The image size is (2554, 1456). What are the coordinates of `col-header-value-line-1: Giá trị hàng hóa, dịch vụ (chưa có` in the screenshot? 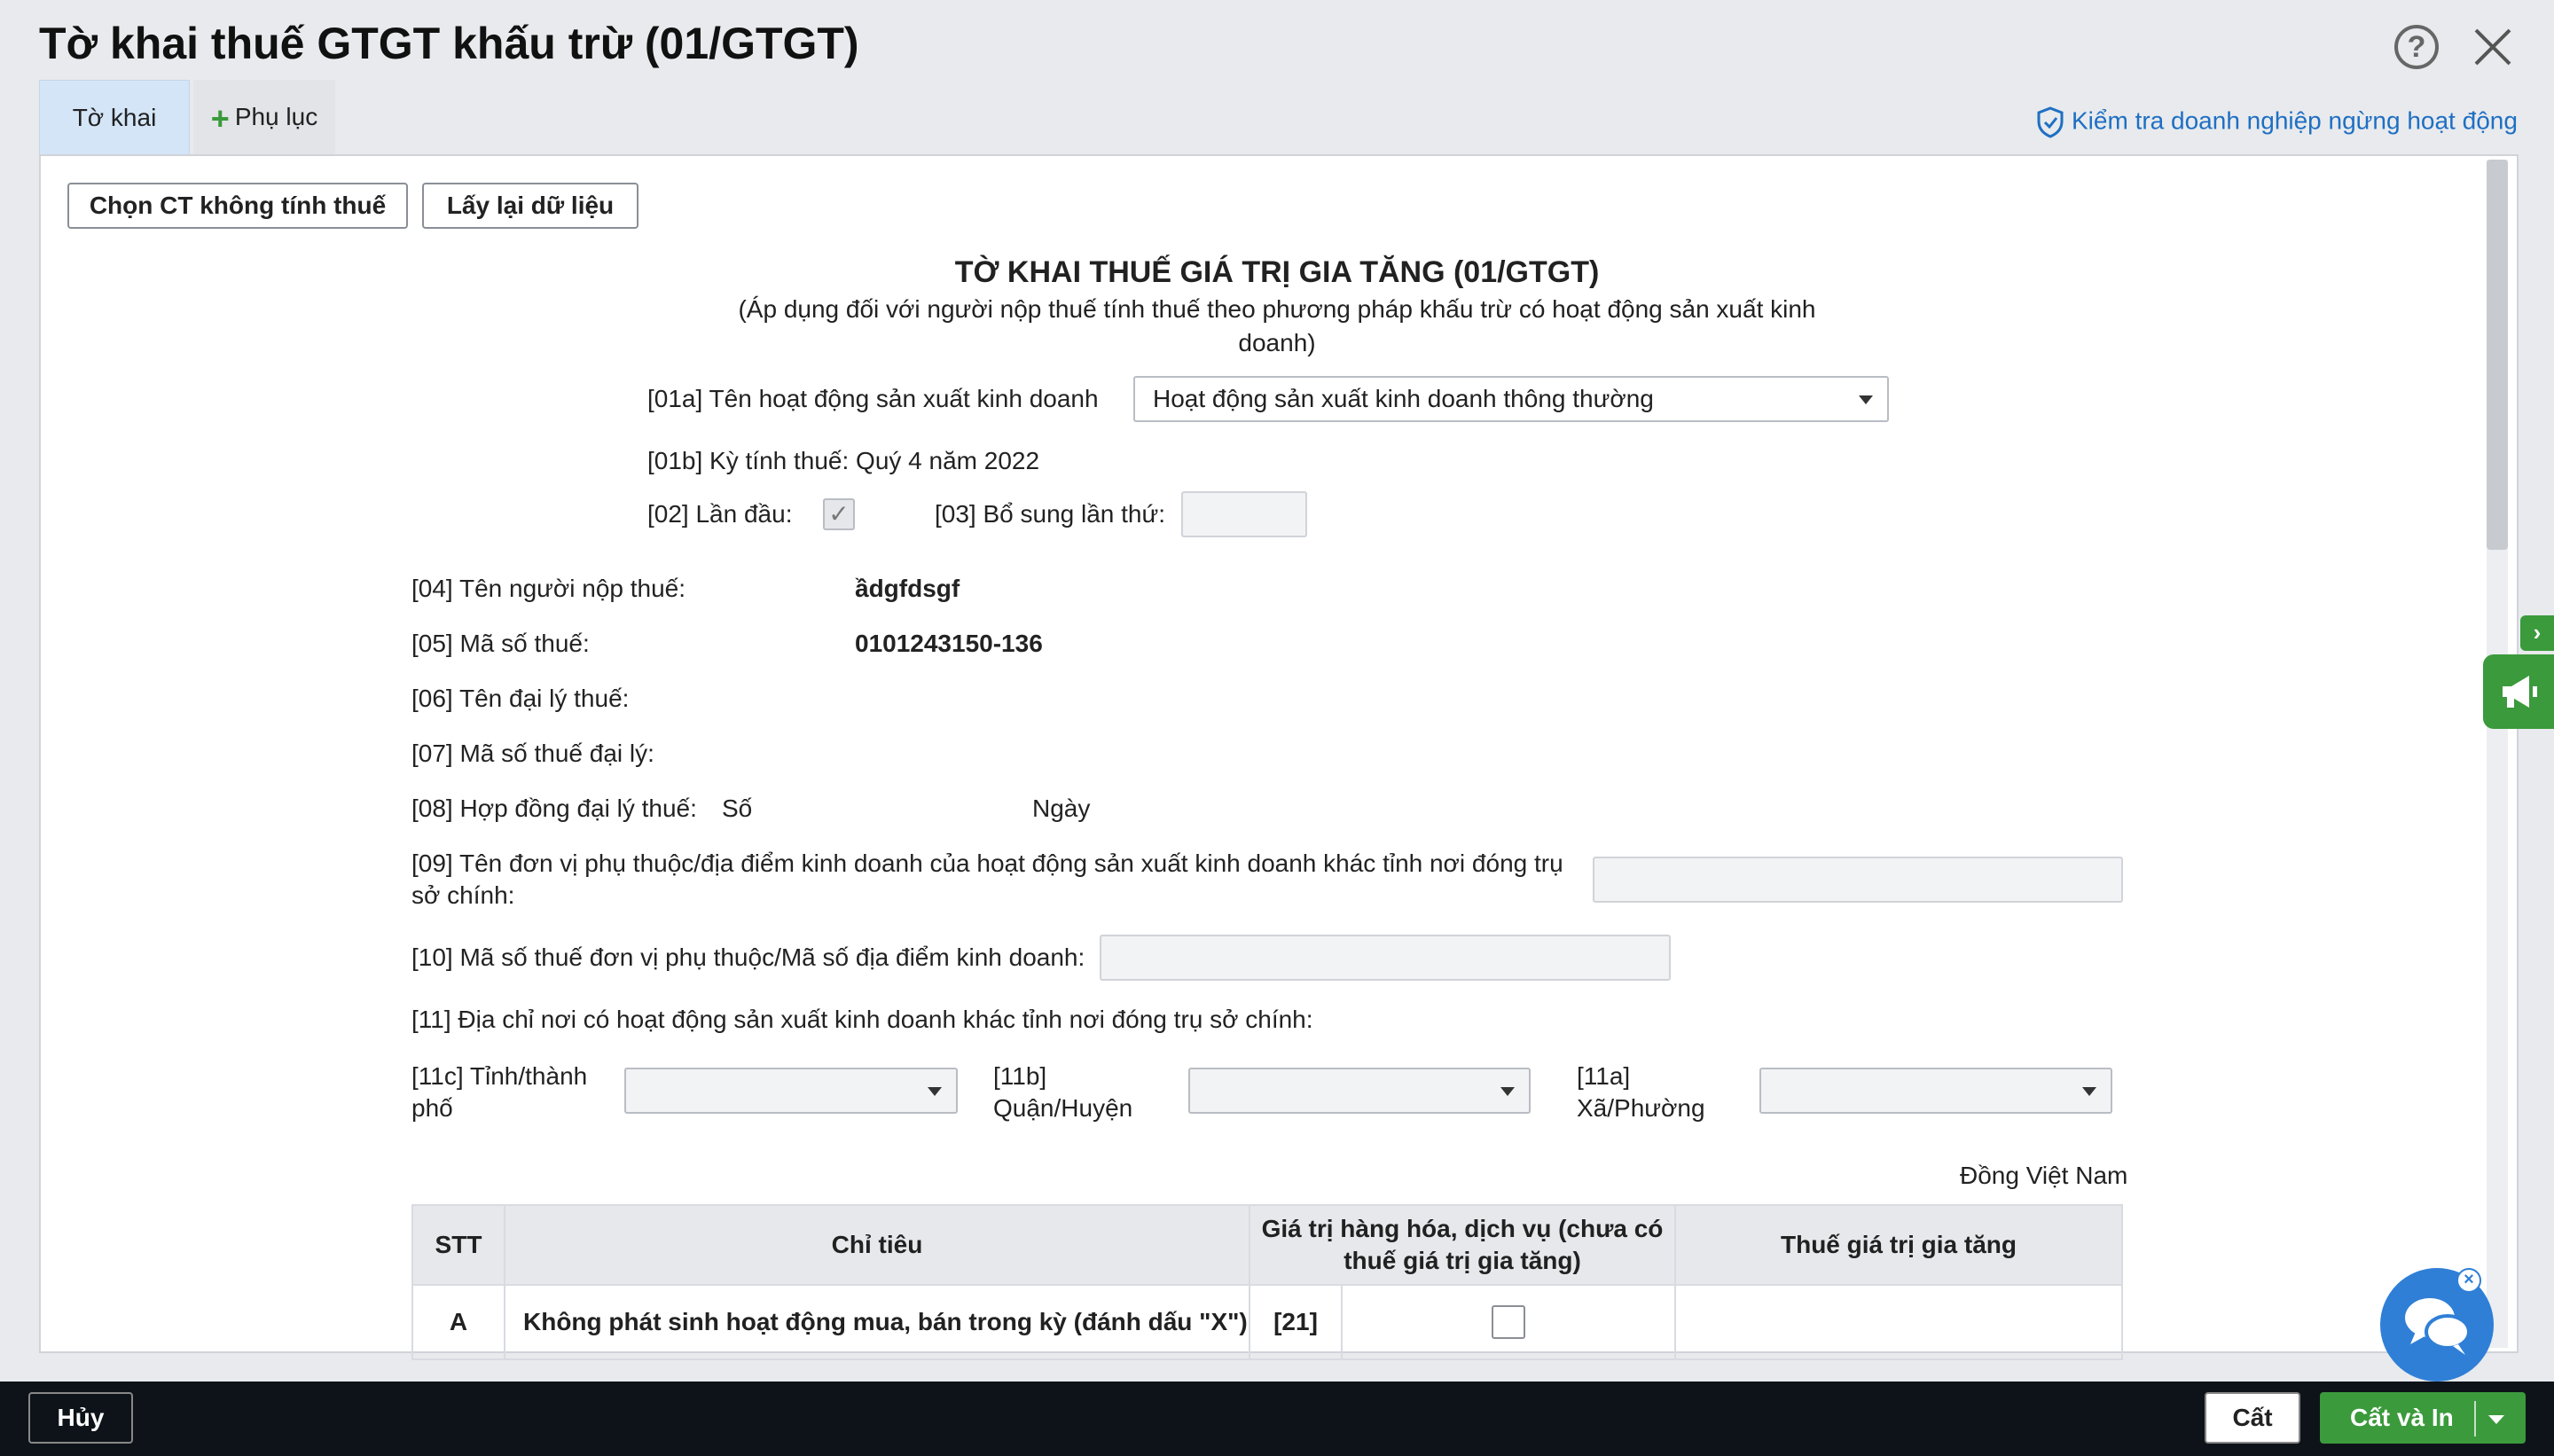 It's located at (1462, 1228).